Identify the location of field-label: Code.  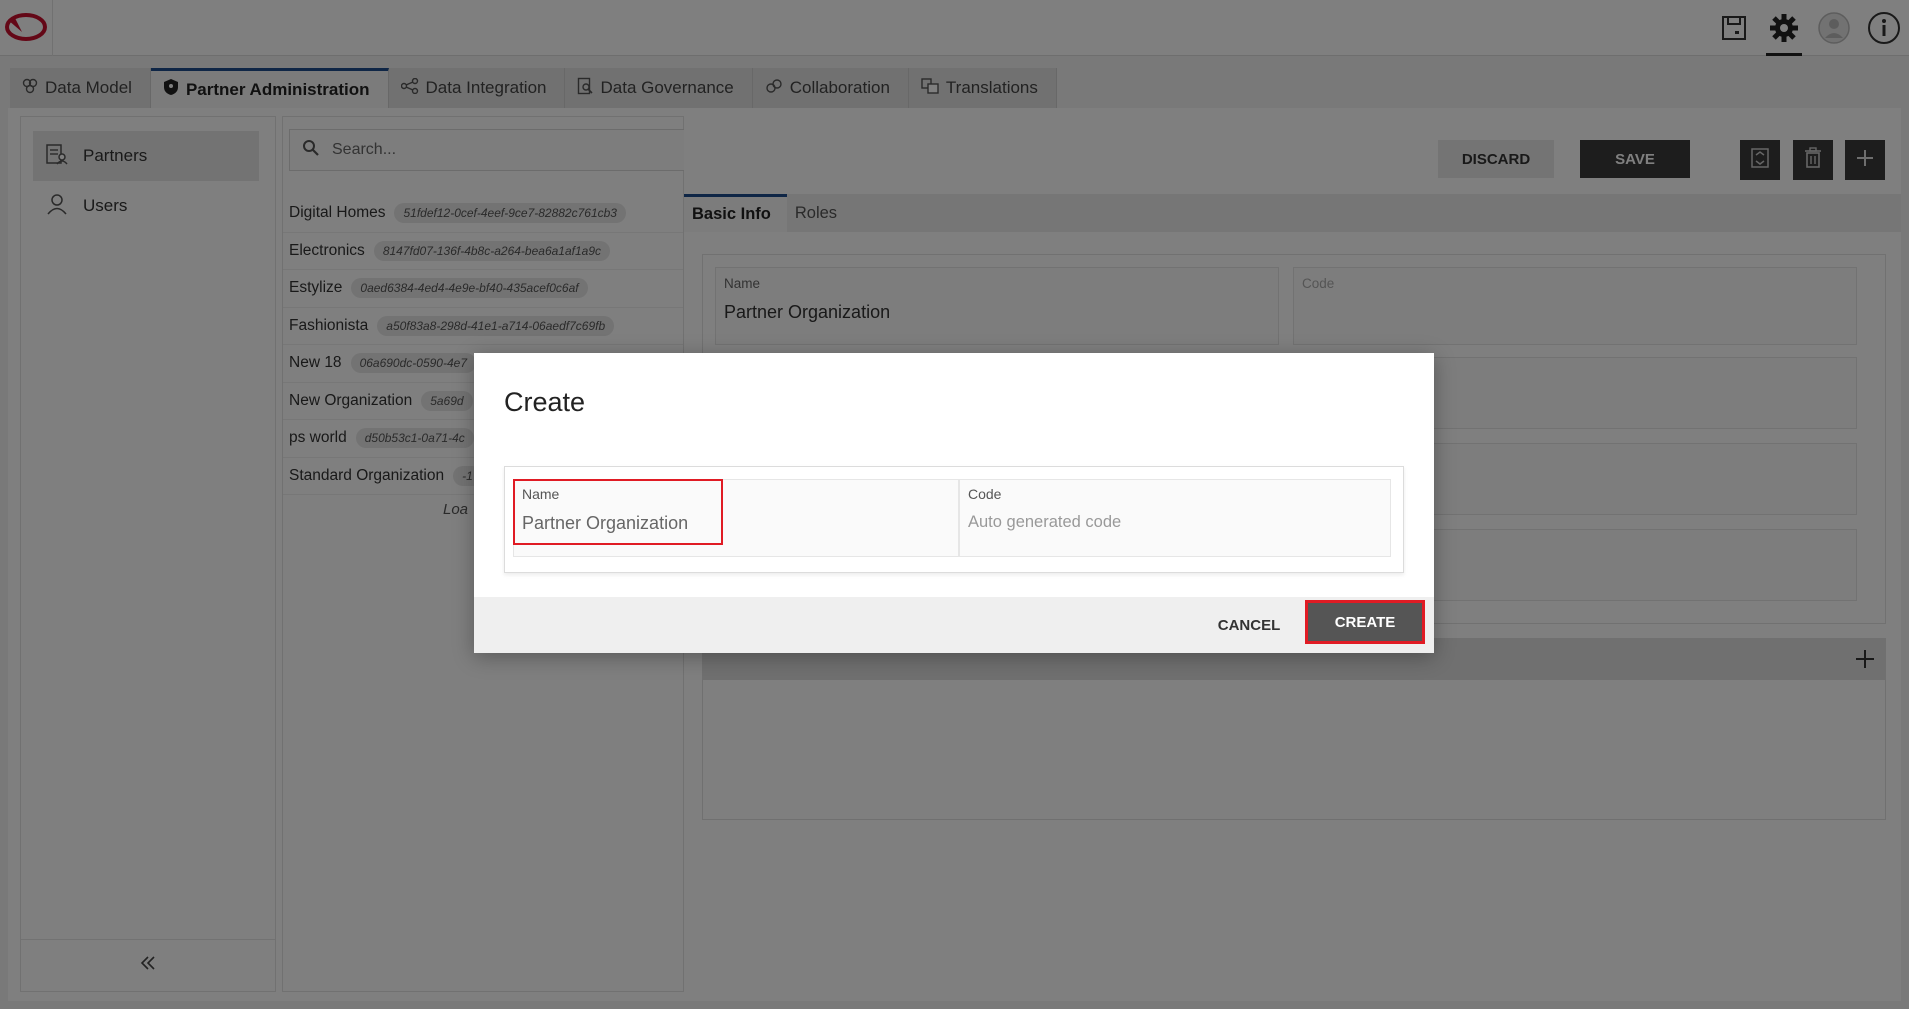
(985, 494).